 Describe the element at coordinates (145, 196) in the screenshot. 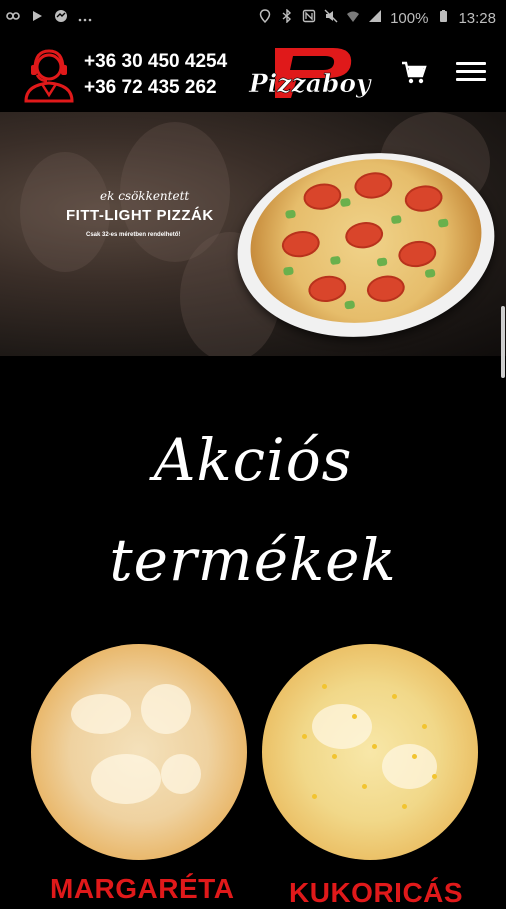

I see `banner-subtitle: ek csökkentett` at that location.